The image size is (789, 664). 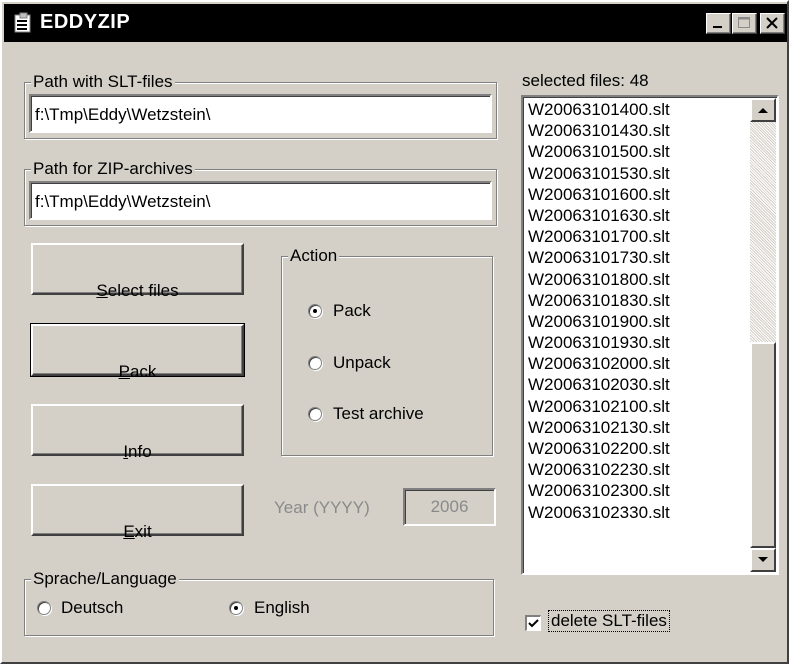 What do you see at coordinates (137, 432) in the screenshot?
I see `info-button: Info` at bounding box center [137, 432].